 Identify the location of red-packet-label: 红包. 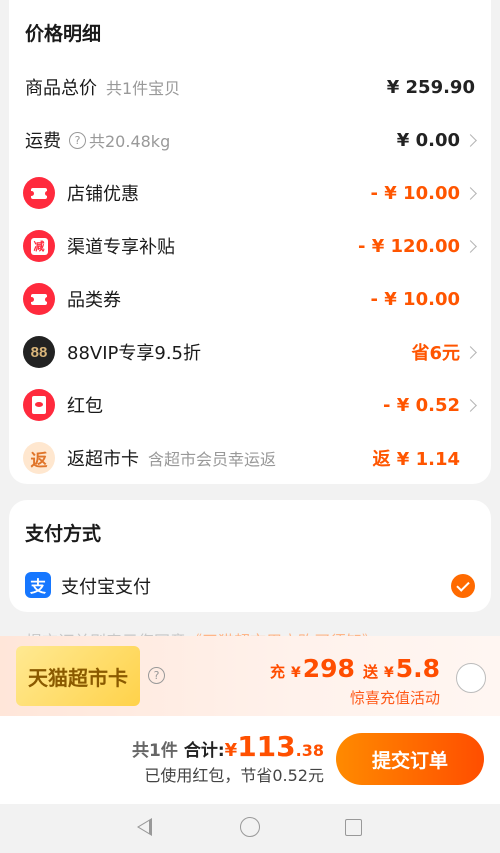
(85, 406).